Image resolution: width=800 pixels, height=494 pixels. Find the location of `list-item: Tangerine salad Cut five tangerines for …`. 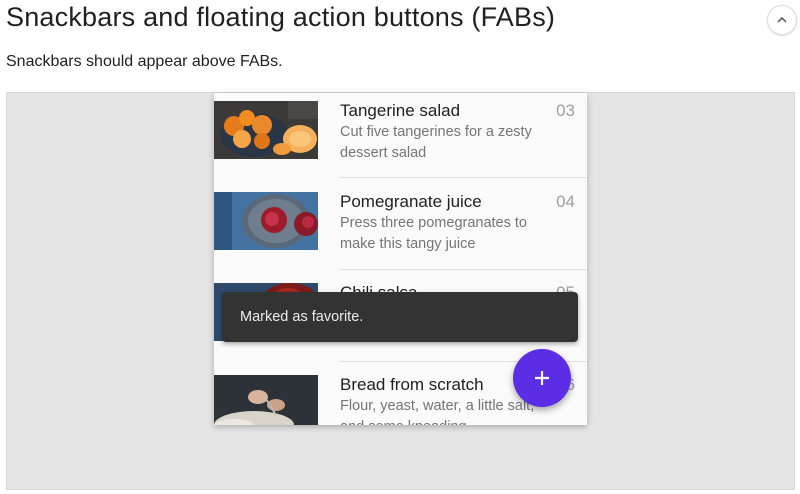

list-item: Tangerine salad Cut five tangerines for … is located at coordinates (400, 138).